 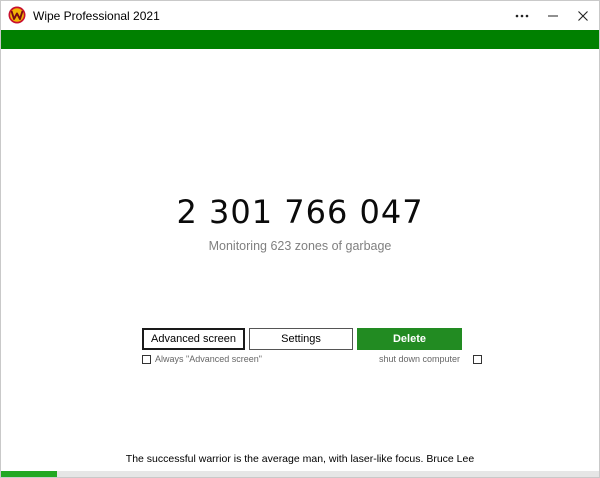 What do you see at coordinates (146, 359) in the screenshot?
I see `always-advanced-checkbox` at bounding box center [146, 359].